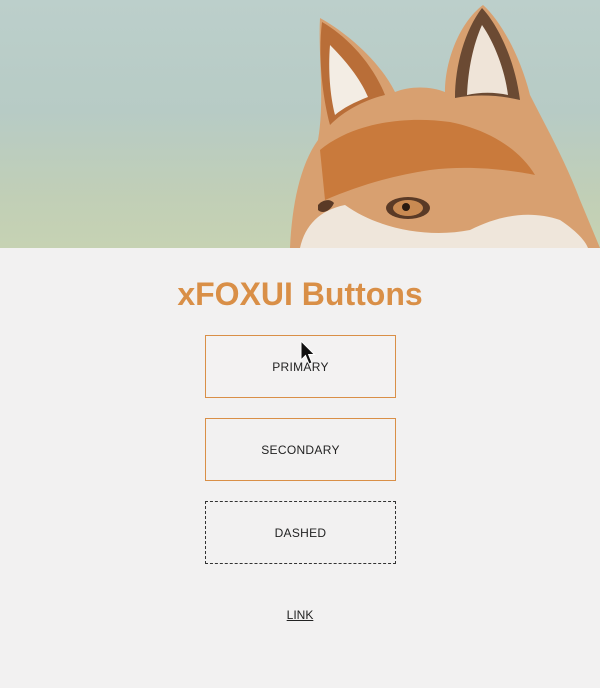 Image resolution: width=600 pixels, height=688 pixels. I want to click on dashed-button: DASHED, so click(300, 532).